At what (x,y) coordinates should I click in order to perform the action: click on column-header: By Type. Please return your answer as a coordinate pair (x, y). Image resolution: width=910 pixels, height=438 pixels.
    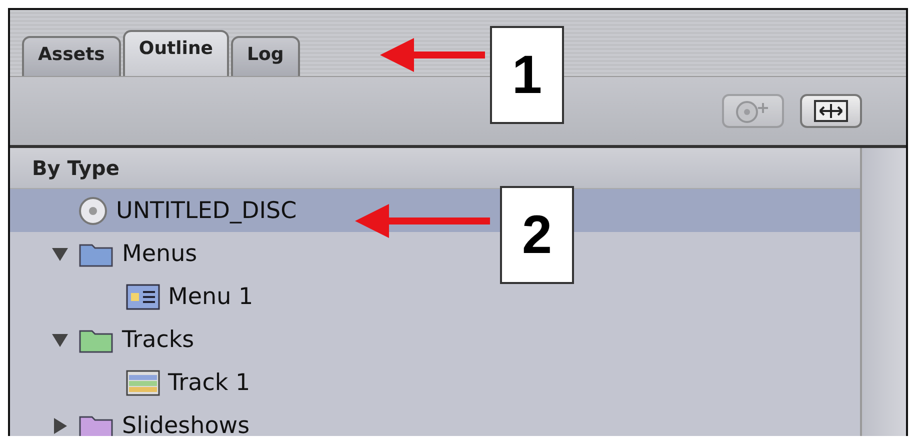
    Looking at the image, I should click on (435, 168).